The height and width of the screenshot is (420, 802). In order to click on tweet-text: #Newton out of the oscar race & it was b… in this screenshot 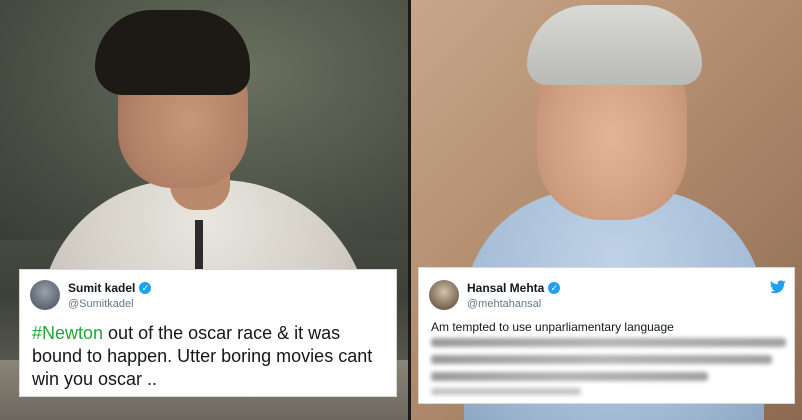, I will do `click(210, 356)`.